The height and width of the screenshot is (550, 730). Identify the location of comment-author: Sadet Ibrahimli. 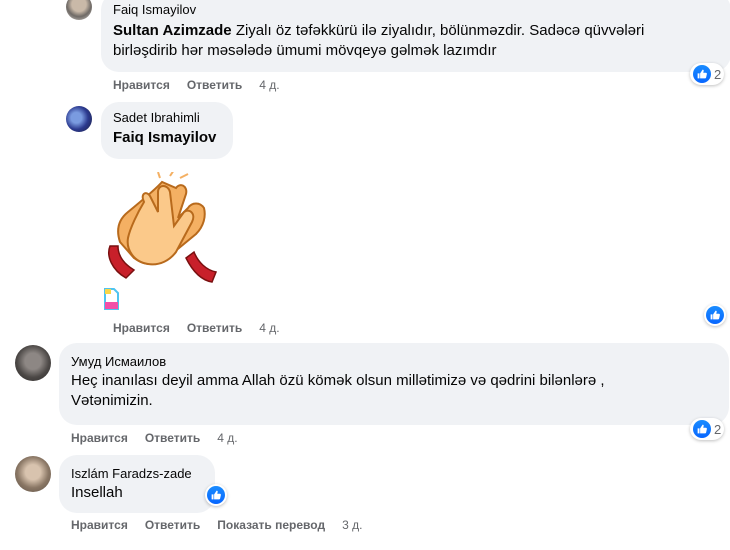
(167, 117).